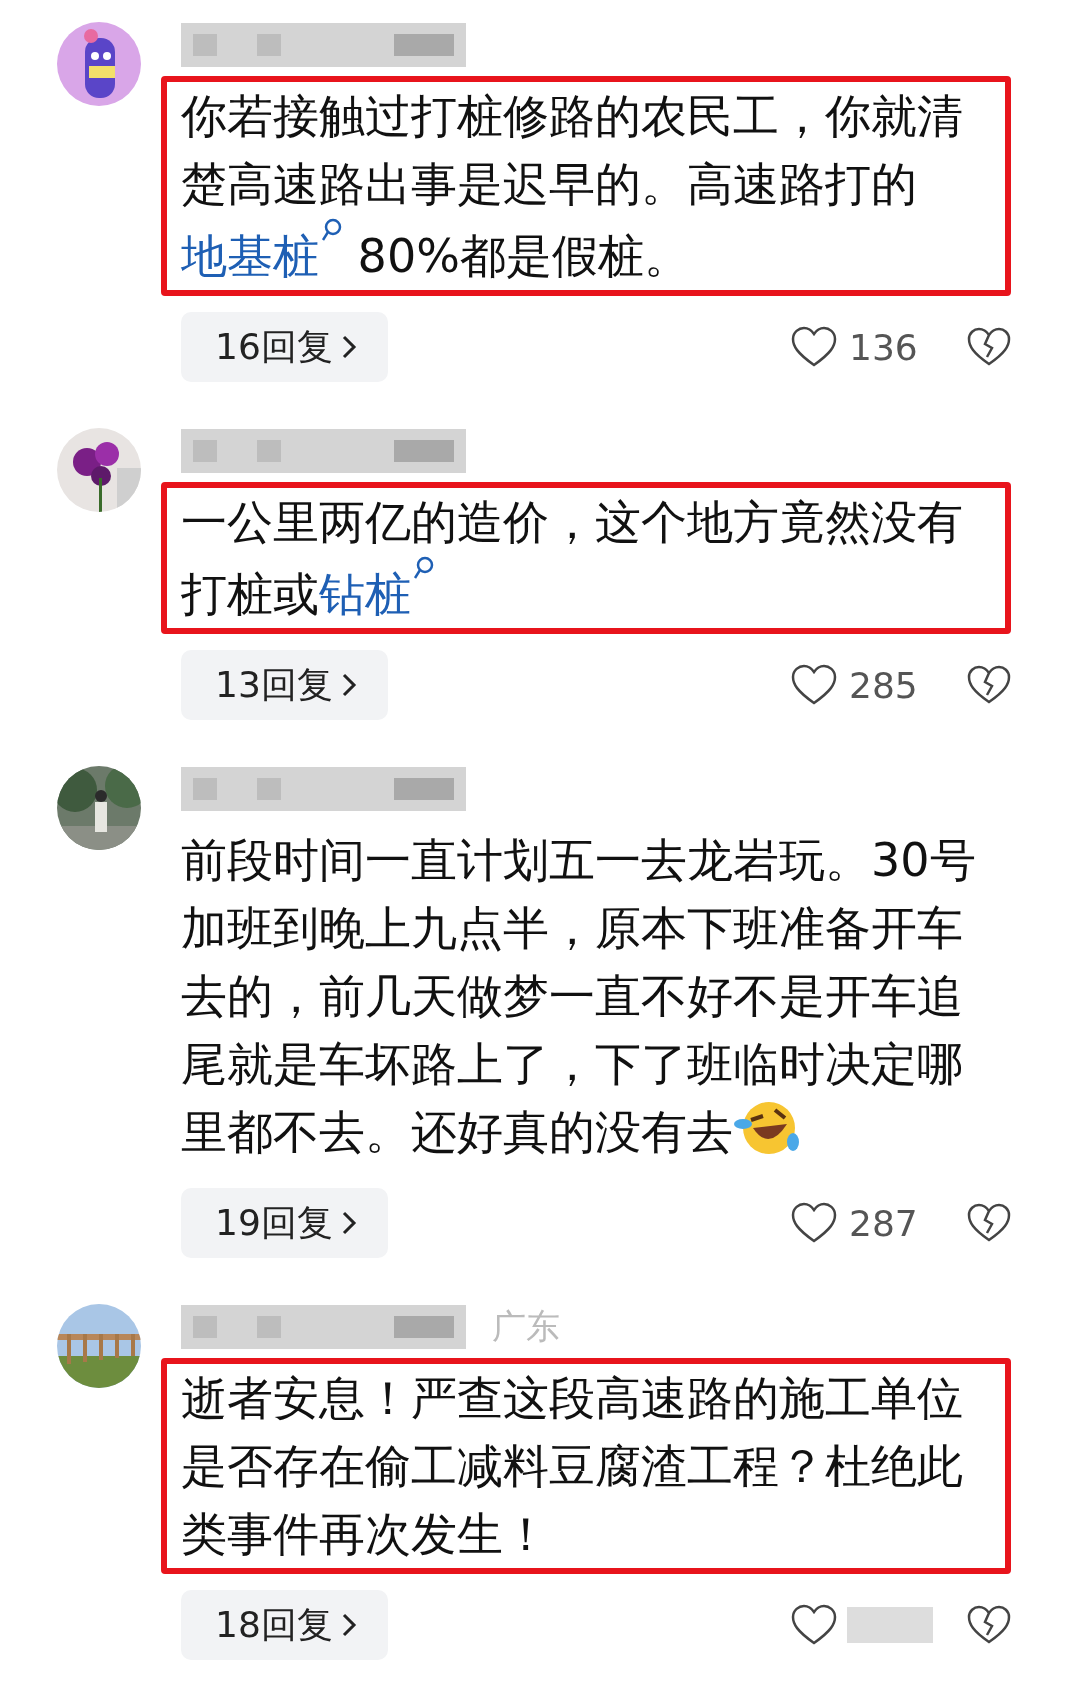  I want to click on replies-button: 16回复, so click(284, 347).